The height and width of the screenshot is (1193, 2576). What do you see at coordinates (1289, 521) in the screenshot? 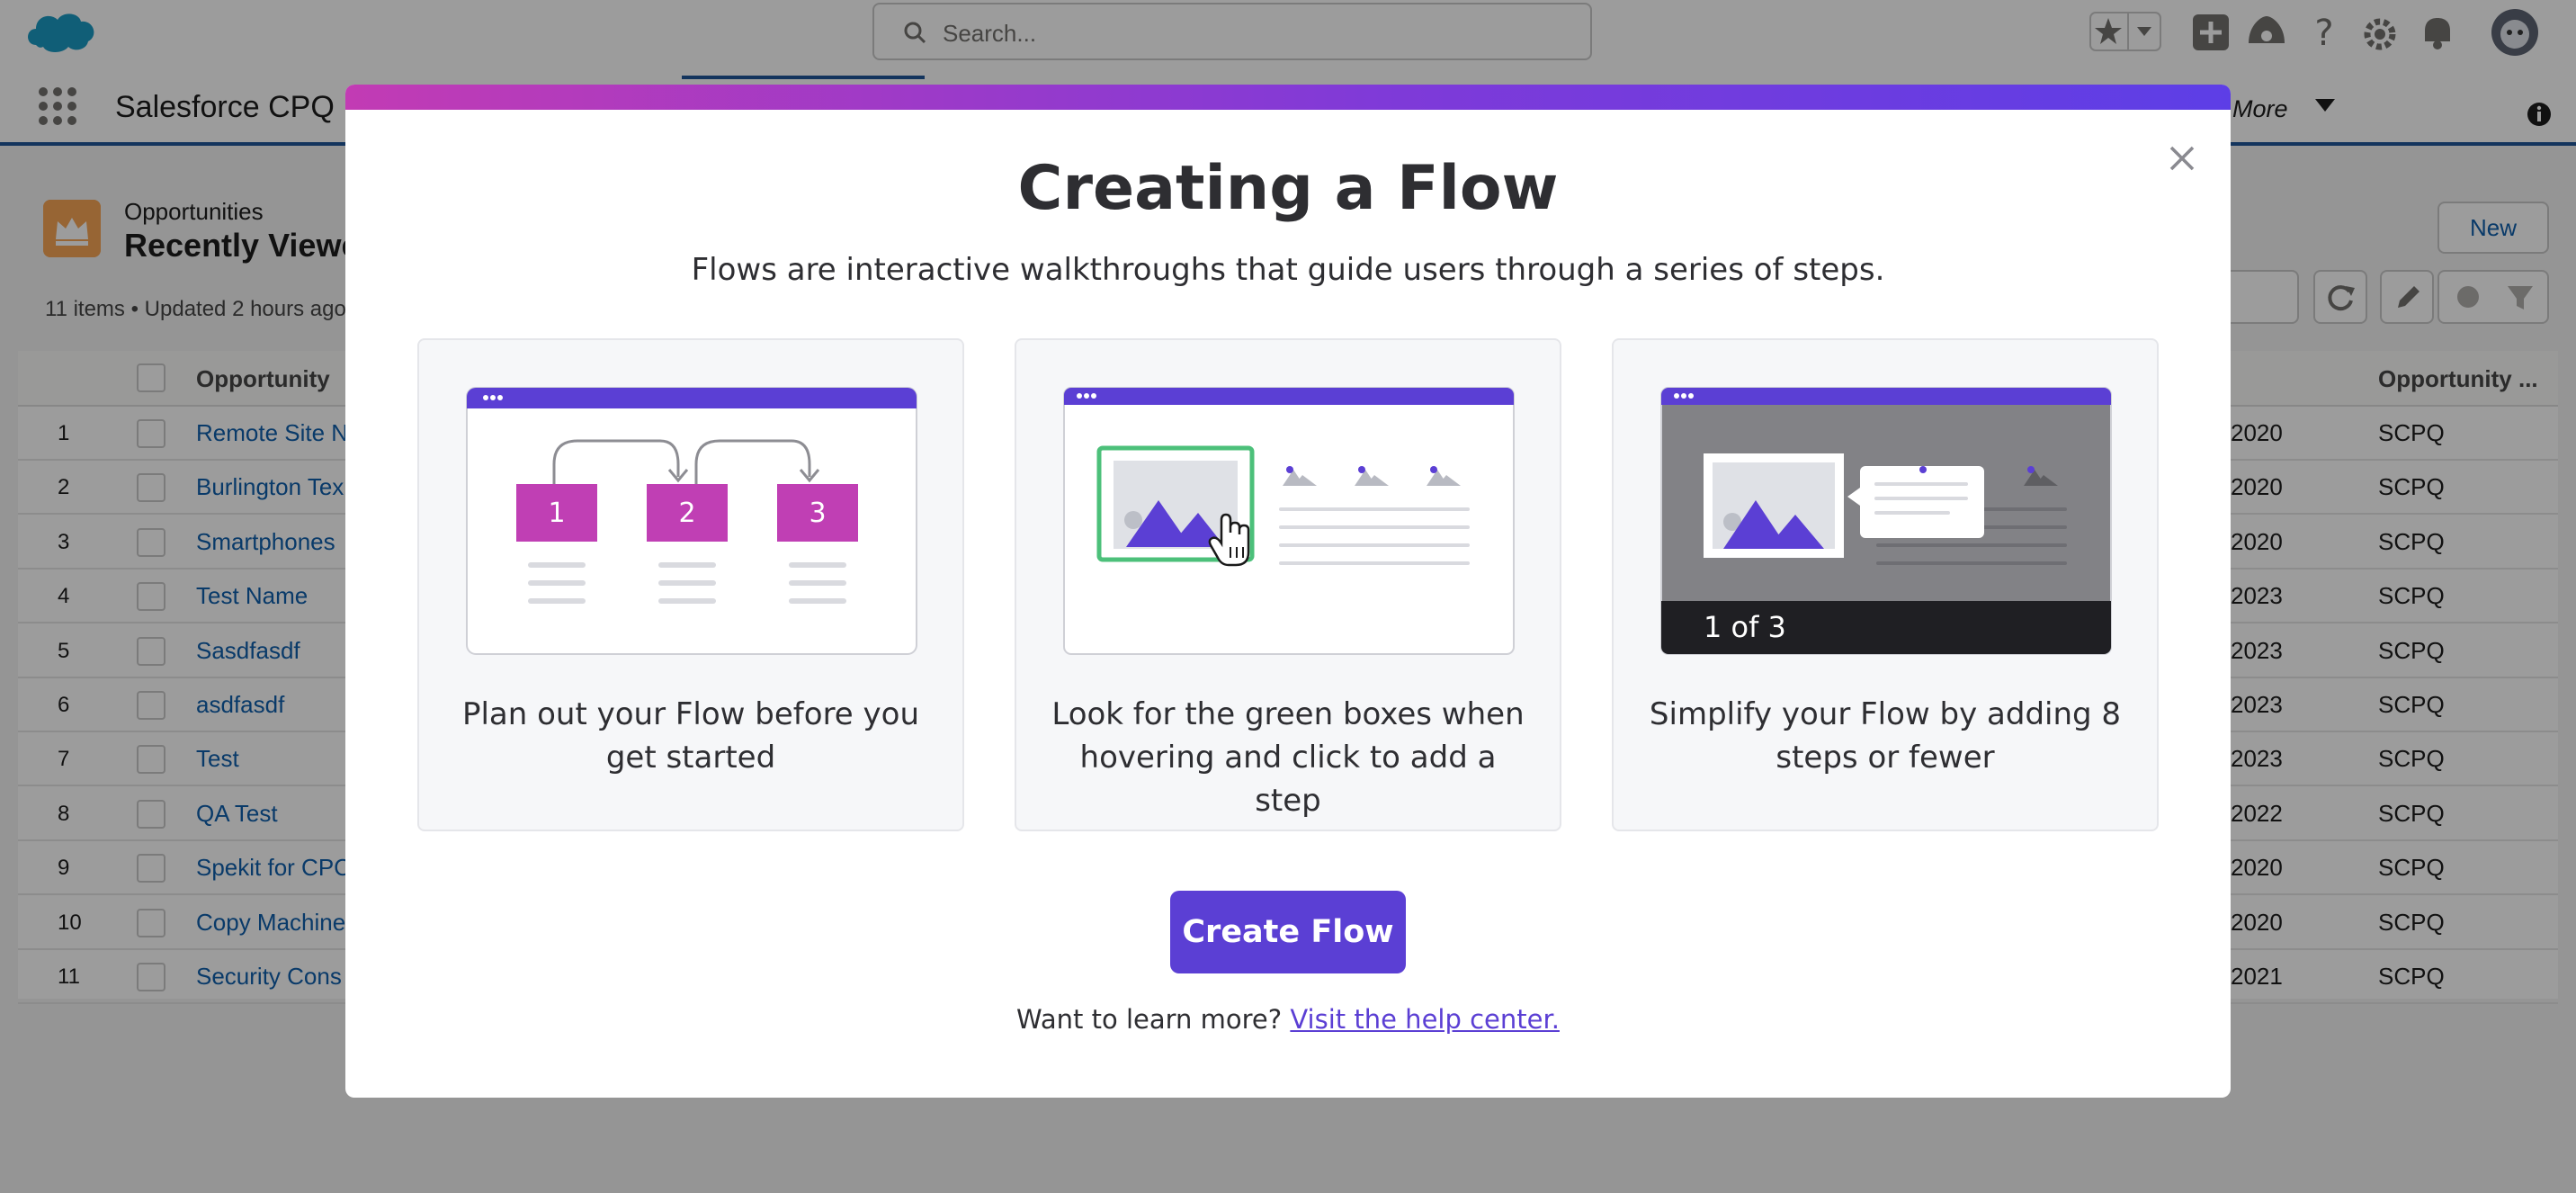
I see `hover-add-step-illustration` at bounding box center [1289, 521].